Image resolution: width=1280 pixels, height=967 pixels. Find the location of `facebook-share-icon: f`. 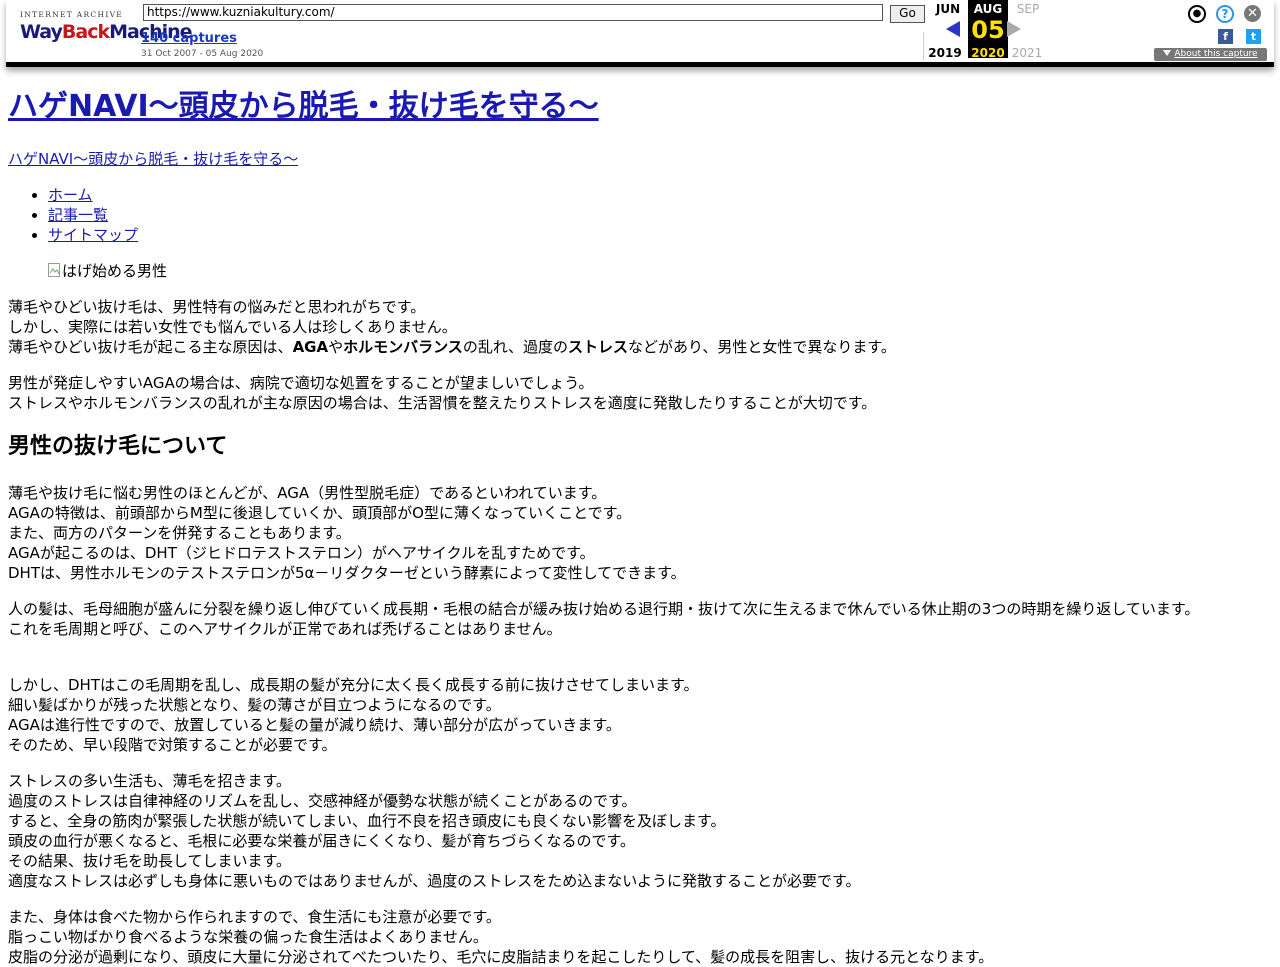

facebook-share-icon: f is located at coordinates (1225, 36).